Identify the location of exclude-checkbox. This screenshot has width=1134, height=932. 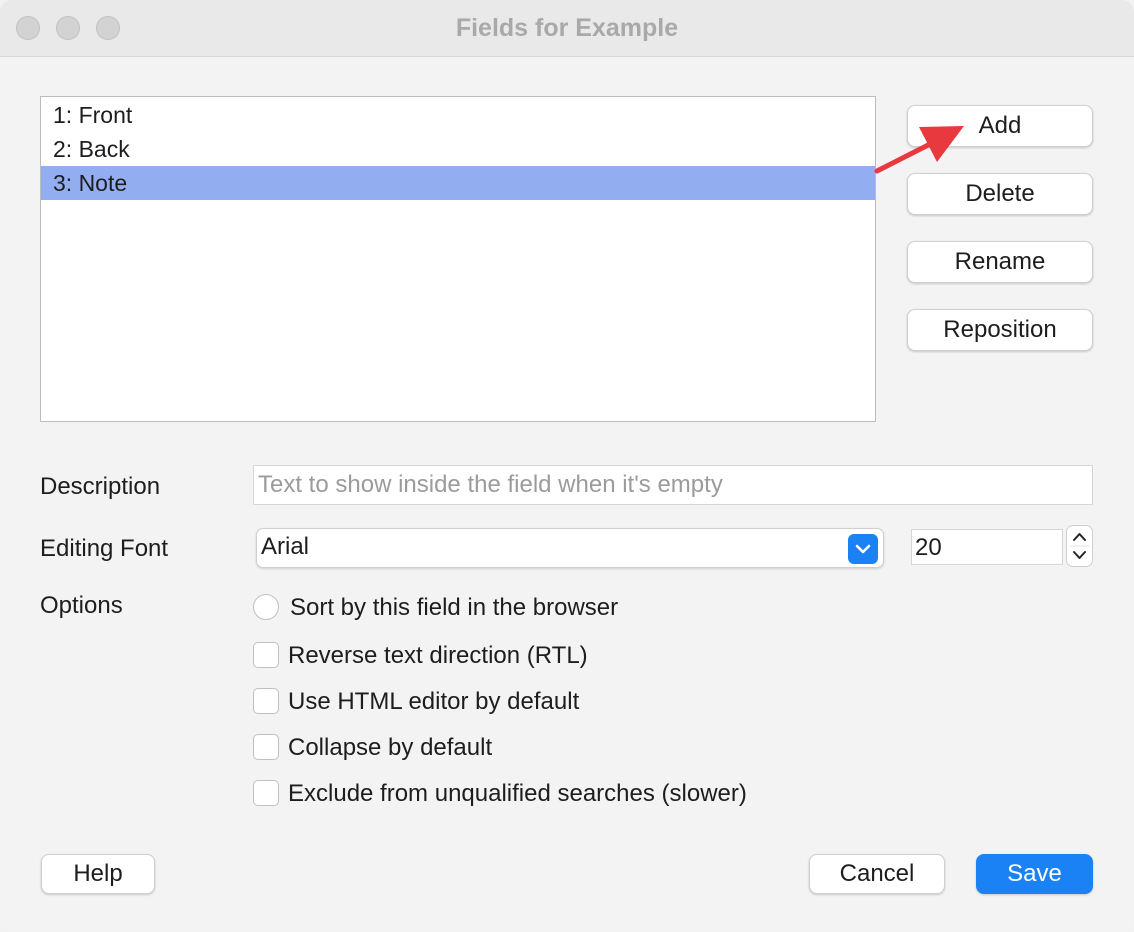
(266, 793).